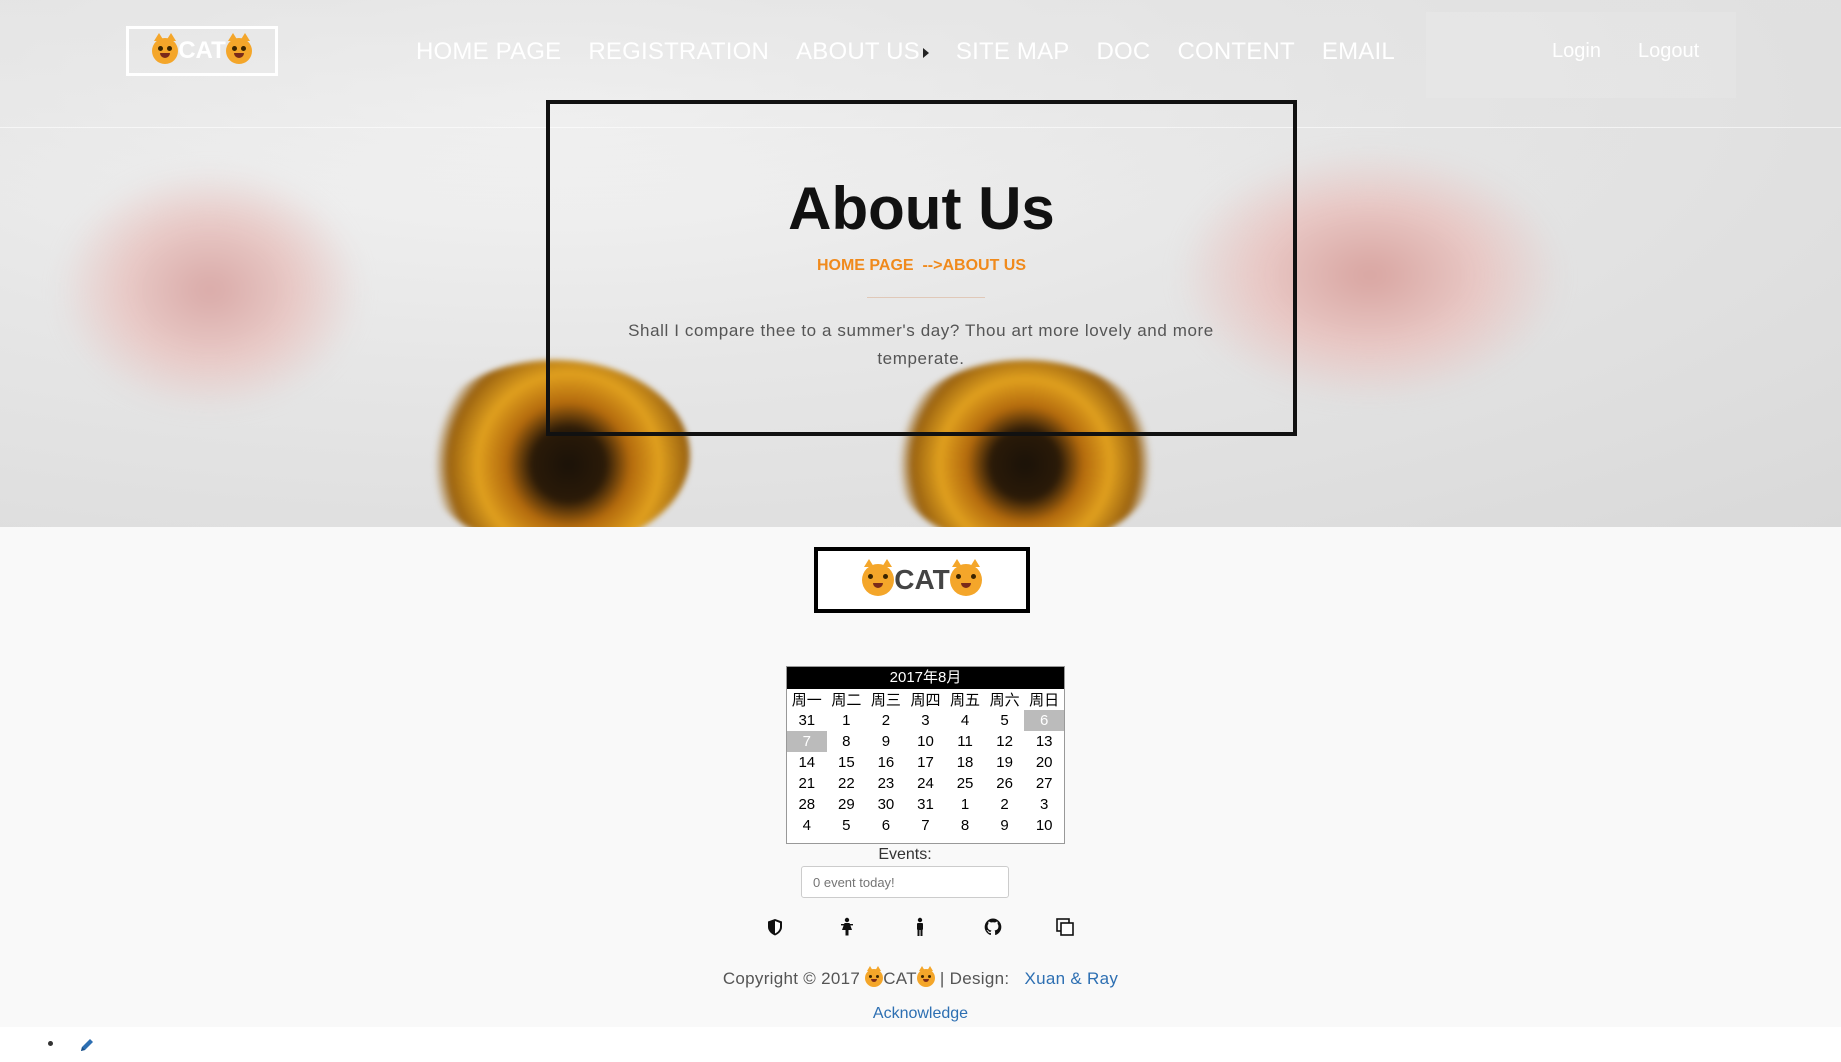 Image resolution: width=1841 pixels, height=1062 pixels. What do you see at coordinates (858, 51) in the screenshot?
I see `nav-about-us-label: ABOUT US` at bounding box center [858, 51].